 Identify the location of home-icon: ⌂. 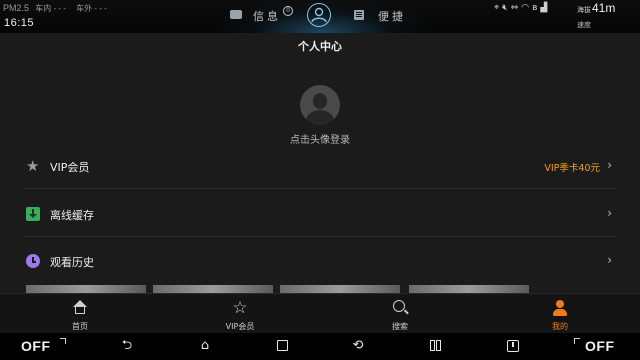
(205, 346).